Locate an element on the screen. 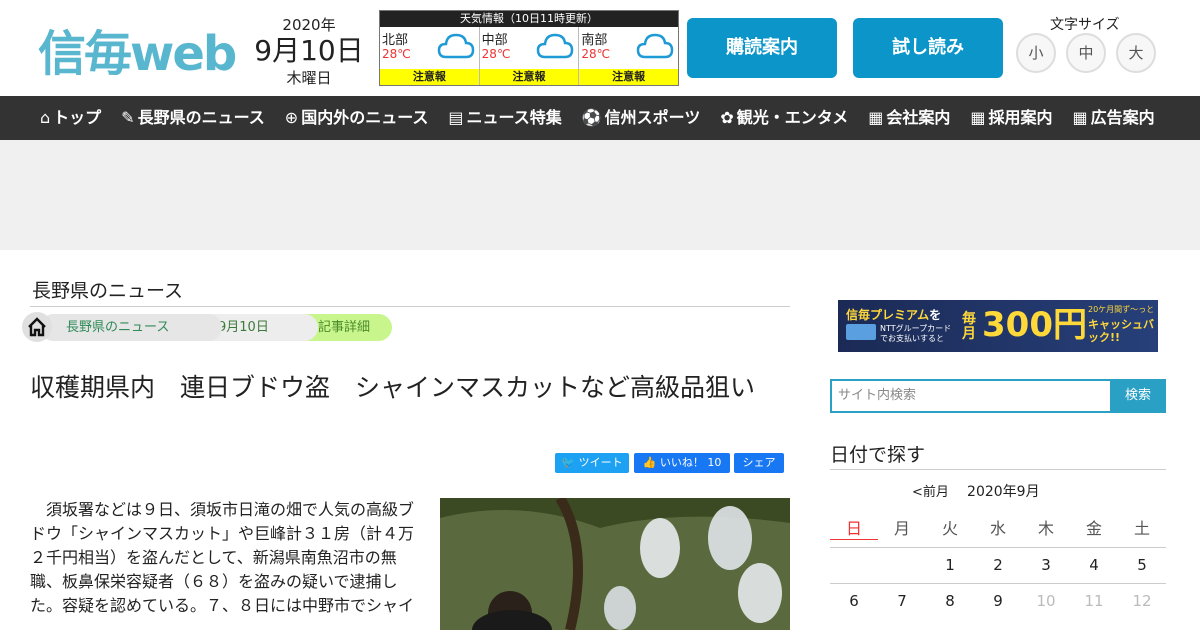  banner-period: 20ケ月間ず〜っと is located at coordinates (1121, 309).